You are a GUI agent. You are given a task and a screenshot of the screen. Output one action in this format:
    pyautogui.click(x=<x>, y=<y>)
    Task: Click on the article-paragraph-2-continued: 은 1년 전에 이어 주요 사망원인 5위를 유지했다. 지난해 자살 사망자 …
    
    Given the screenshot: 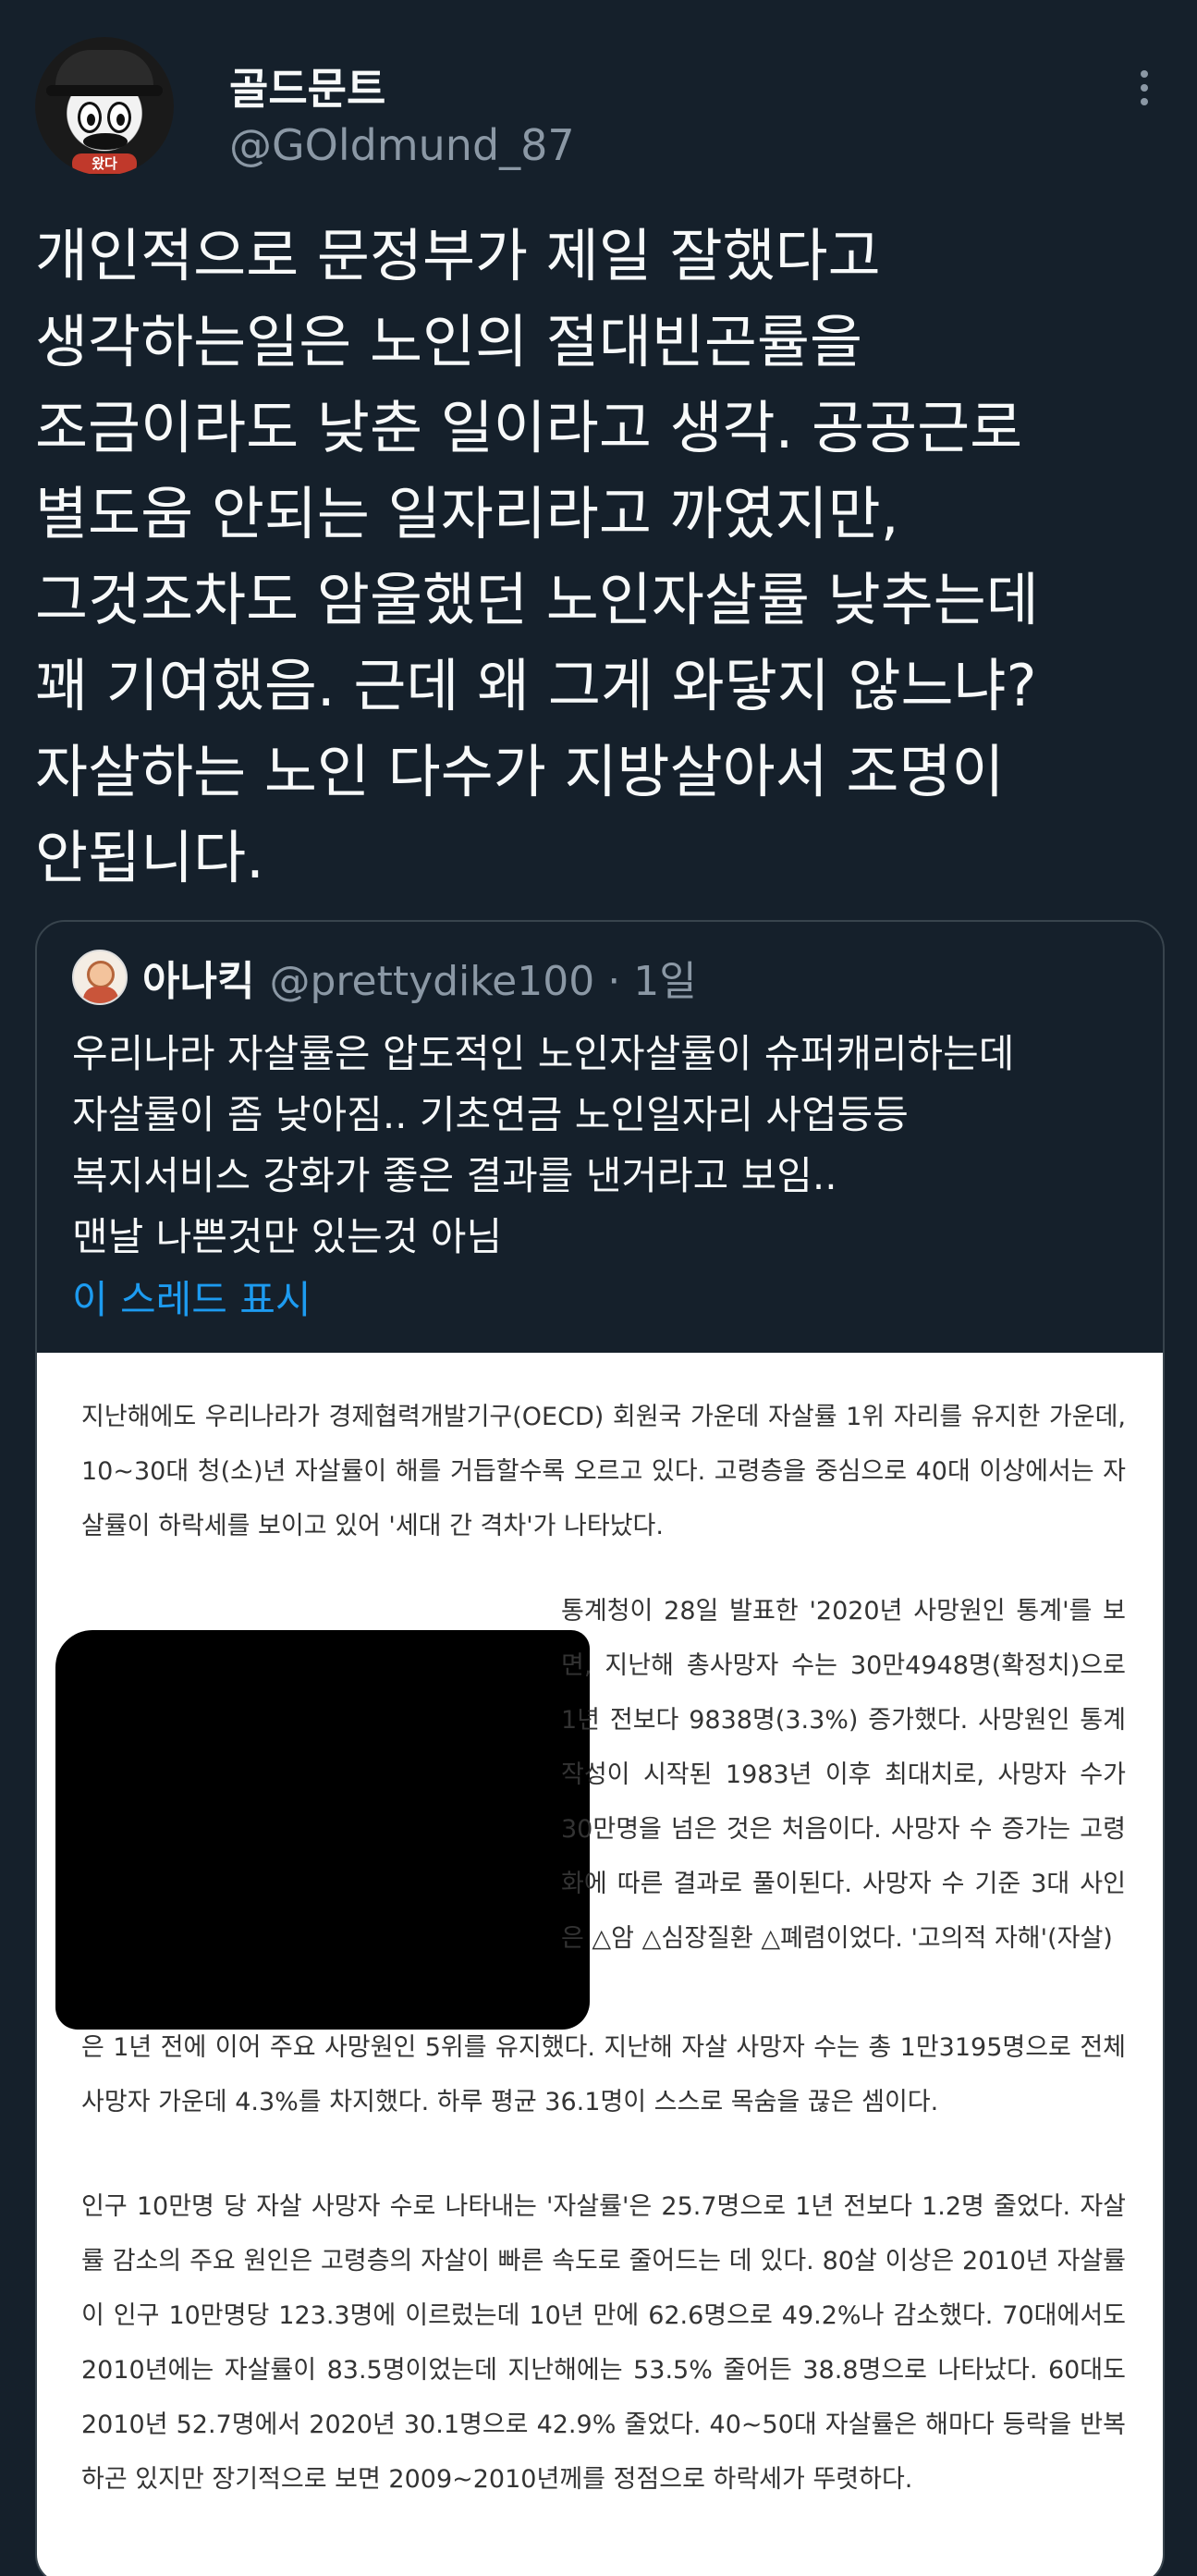 What is the action you would take?
    pyautogui.click(x=604, y=2074)
    